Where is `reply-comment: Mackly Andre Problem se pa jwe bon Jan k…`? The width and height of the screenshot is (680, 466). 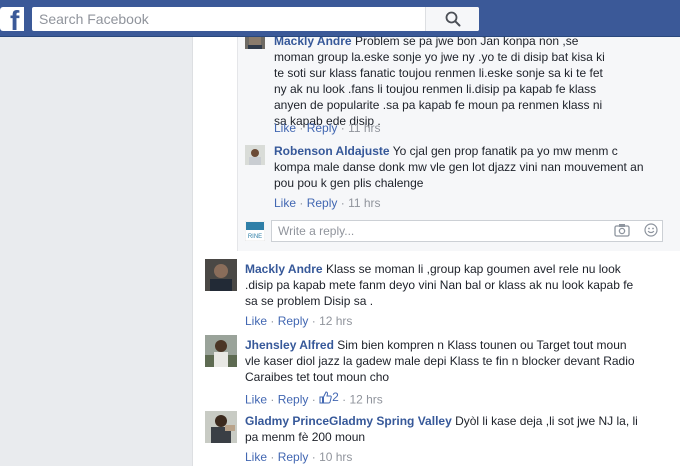 reply-comment: Mackly Andre Problem se pa jwe bon Jan k… is located at coordinates (445, 86).